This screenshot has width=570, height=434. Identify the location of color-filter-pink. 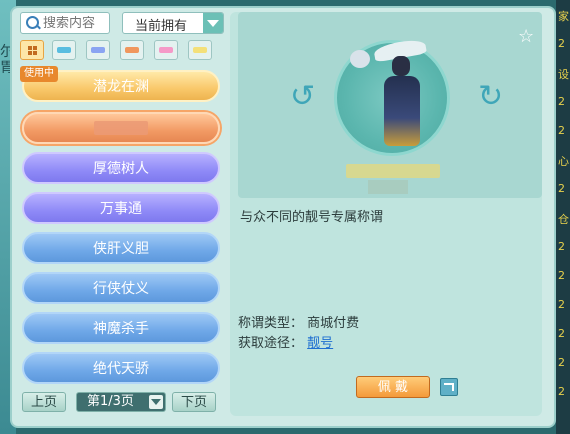
(166, 50).